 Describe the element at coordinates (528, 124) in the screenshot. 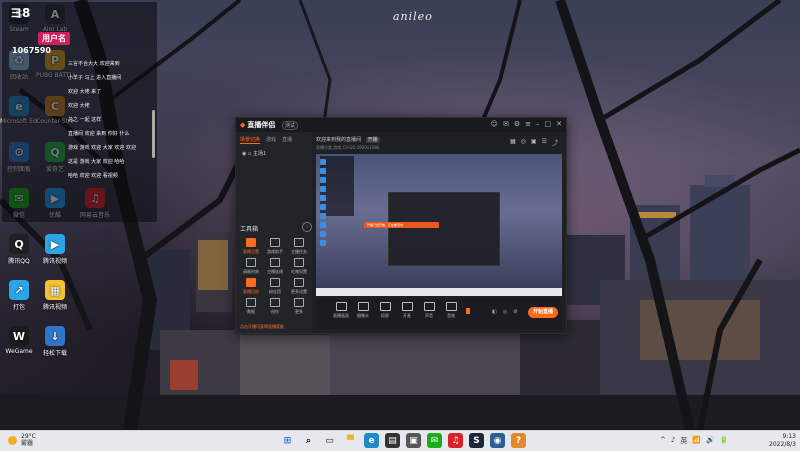

I see `menu-icon: ≡` at that location.